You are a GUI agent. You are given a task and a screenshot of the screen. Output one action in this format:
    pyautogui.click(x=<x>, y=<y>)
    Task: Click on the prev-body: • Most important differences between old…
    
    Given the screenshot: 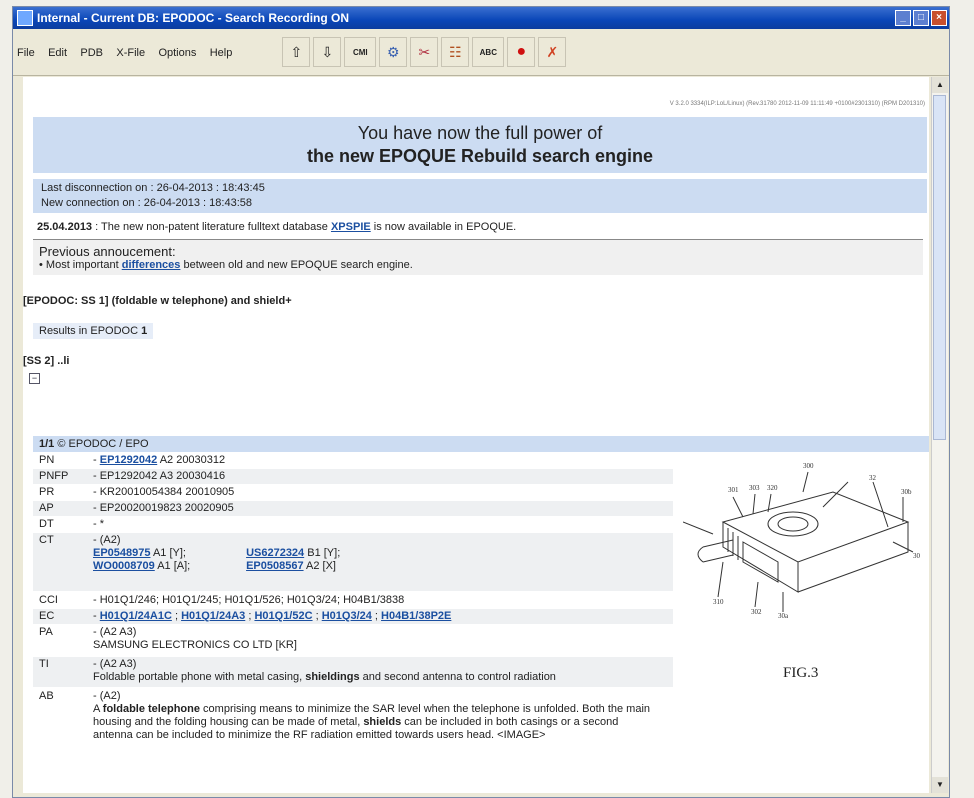 What is the action you would take?
    pyautogui.click(x=226, y=265)
    